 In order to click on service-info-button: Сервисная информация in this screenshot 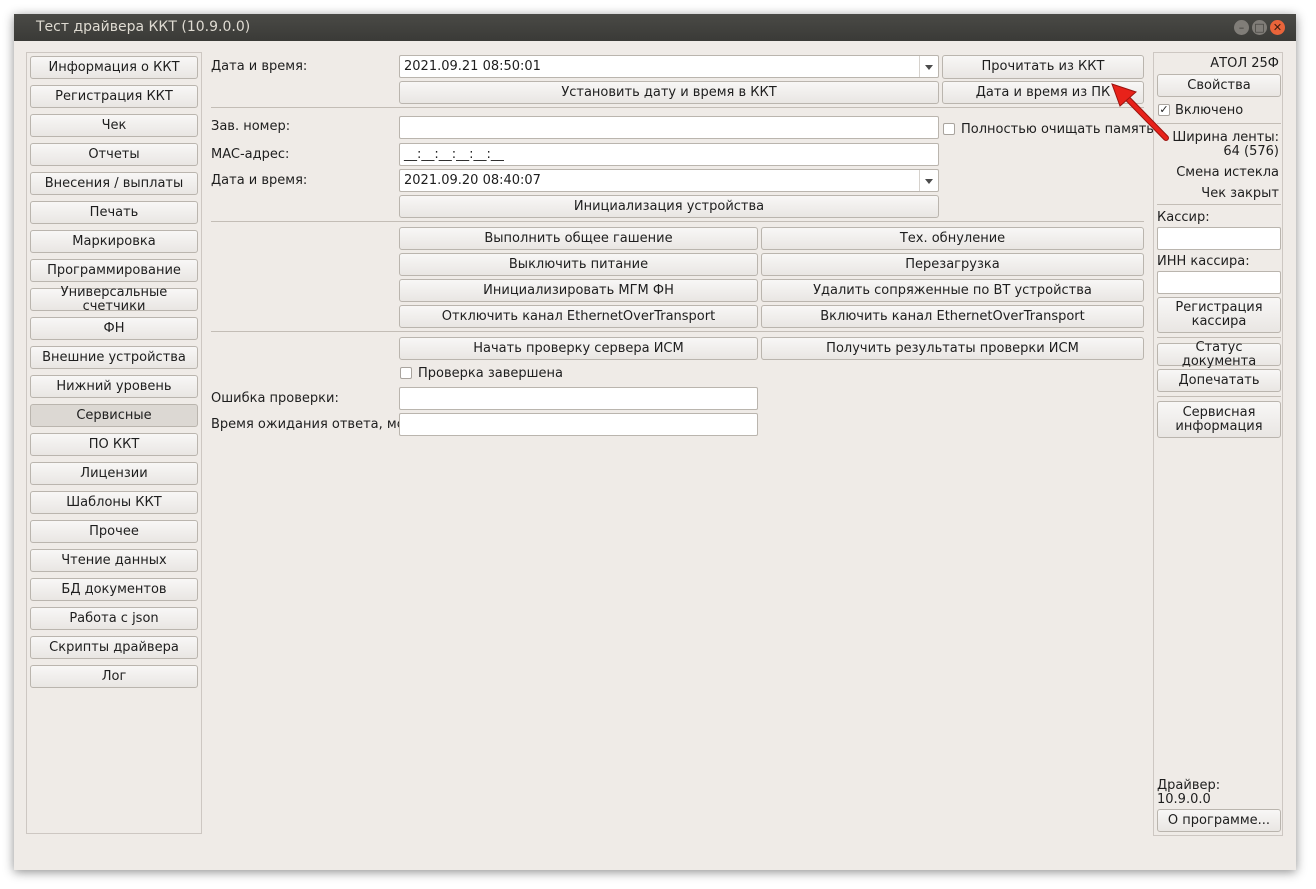, I will do `click(1219, 419)`.